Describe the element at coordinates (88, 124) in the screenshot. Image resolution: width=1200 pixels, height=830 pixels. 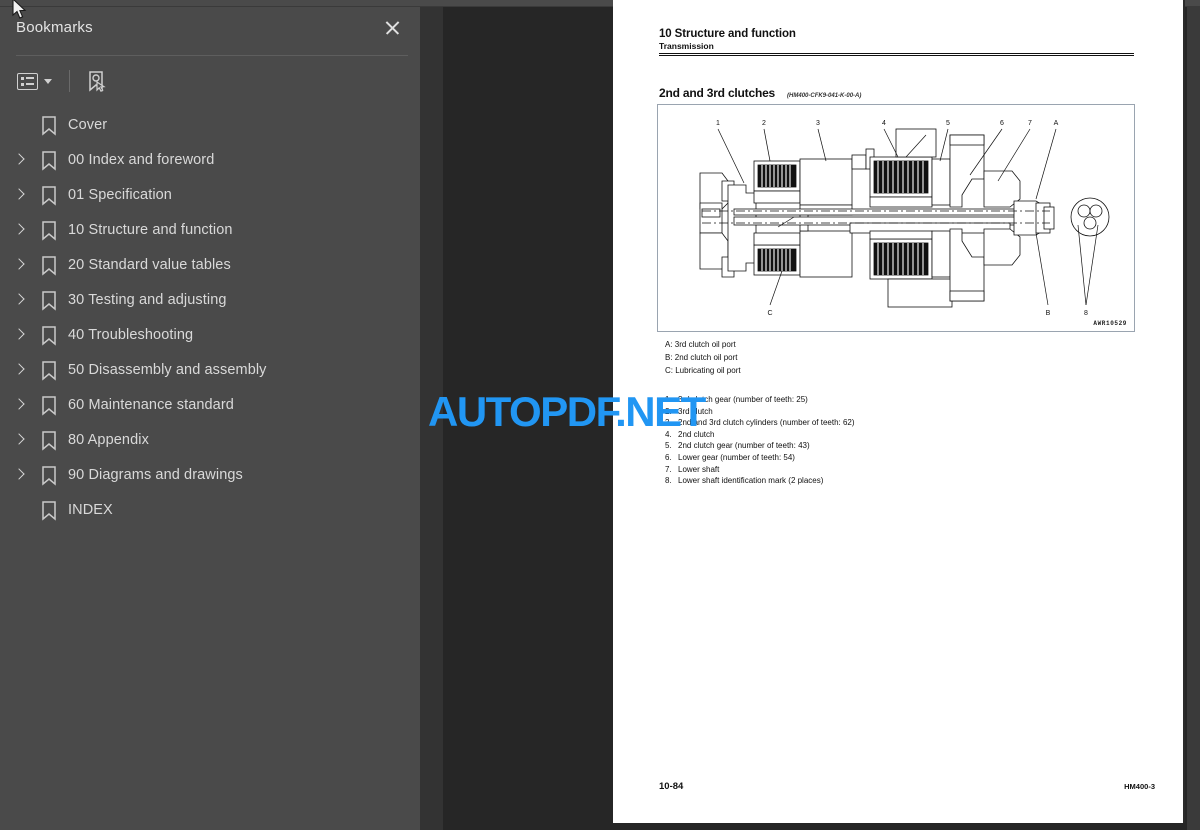
I see `bookmark-label: Cover` at that location.